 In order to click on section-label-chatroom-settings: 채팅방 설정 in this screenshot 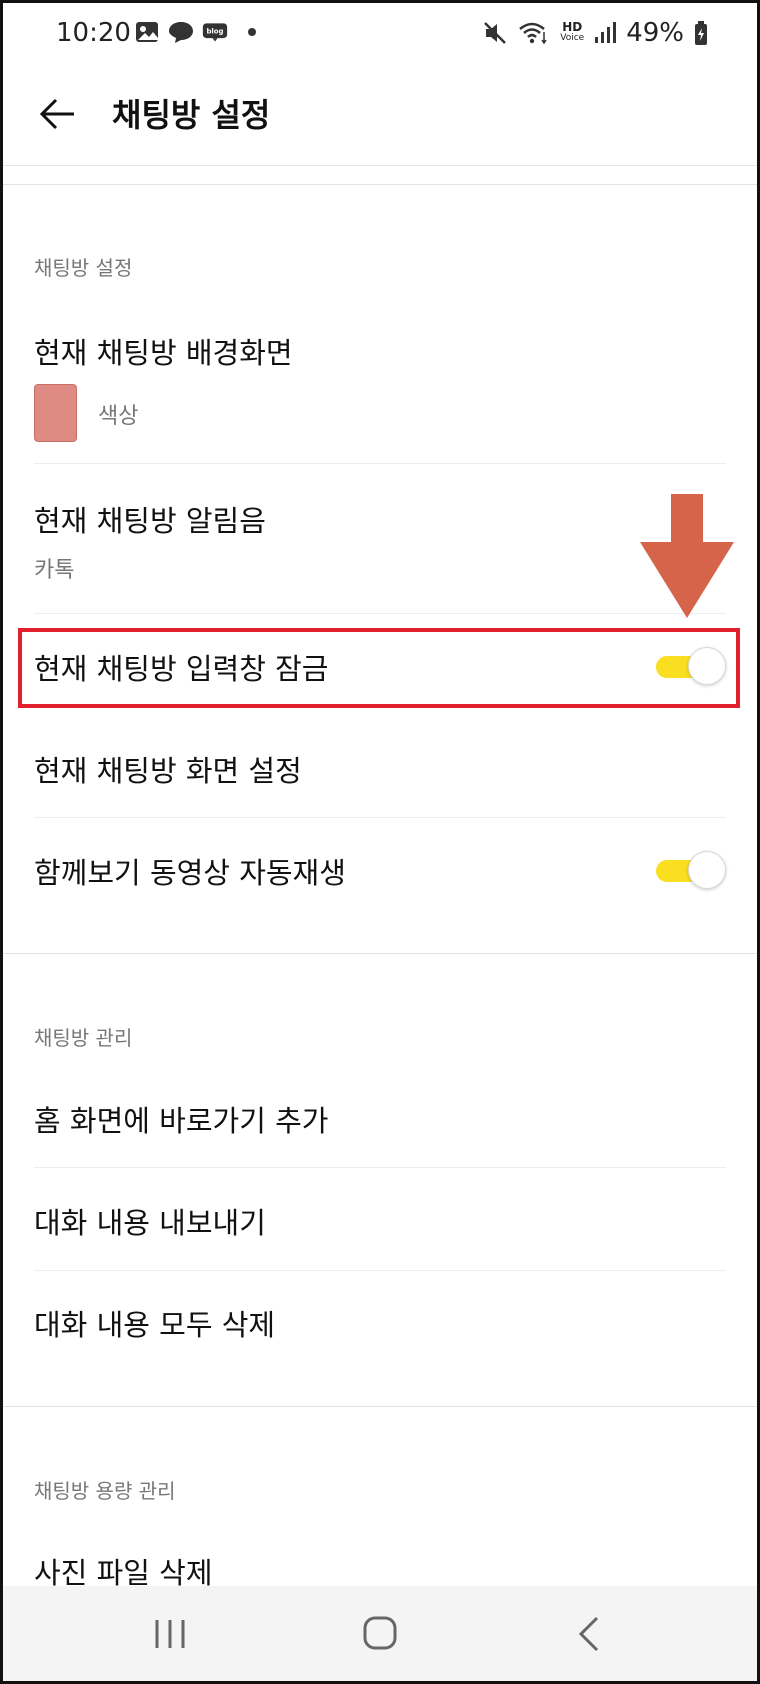, I will do `click(83, 268)`.